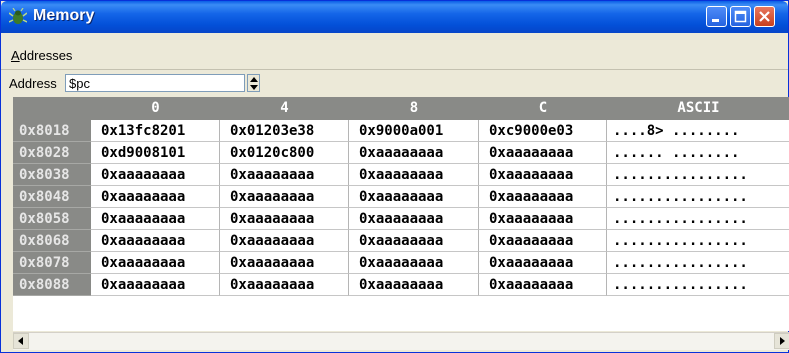 The image size is (789, 353). Describe the element at coordinates (52, 241) in the screenshot. I see `row-address: 0x8068` at that location.